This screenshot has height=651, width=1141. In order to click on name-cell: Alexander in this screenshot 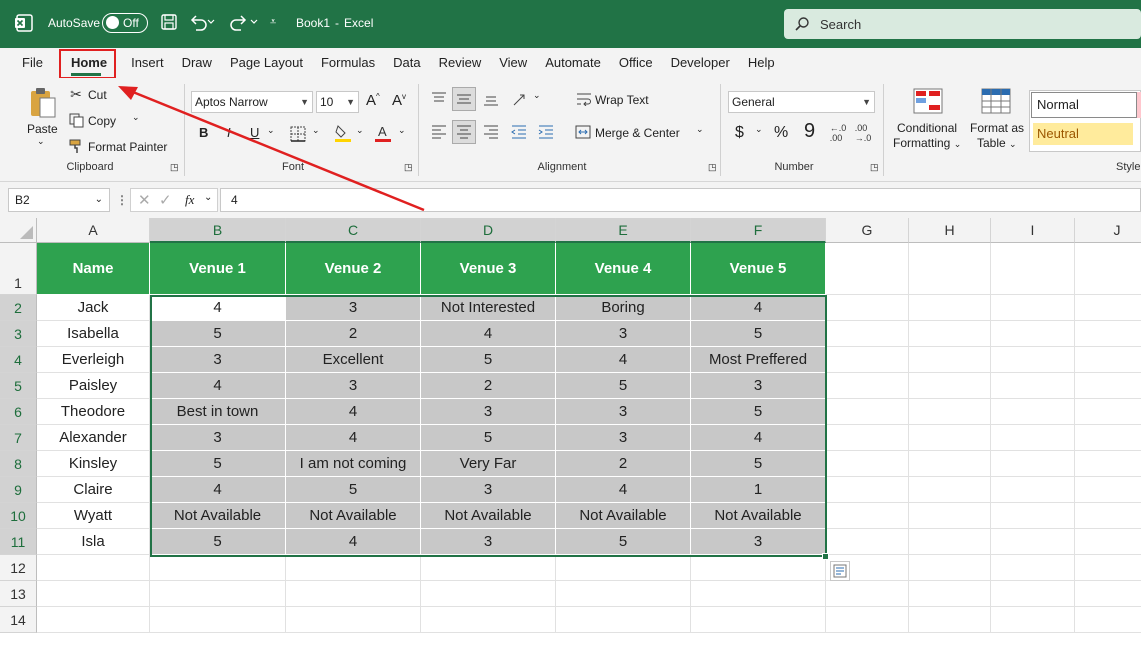, I will do `click(93, 438)`.